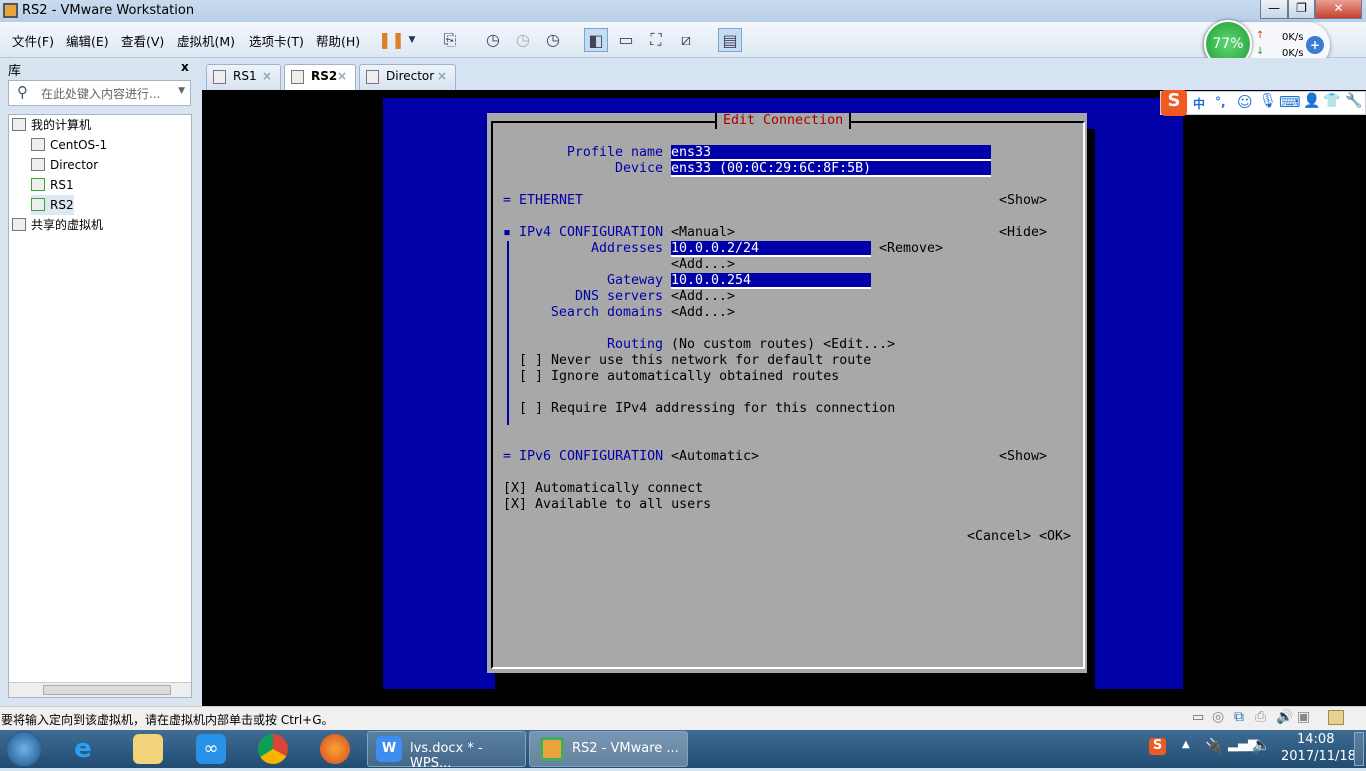 This screenshot has width=1366, height=771. I want to click on tab-rs2: RS2 ×, so click(320, 77).